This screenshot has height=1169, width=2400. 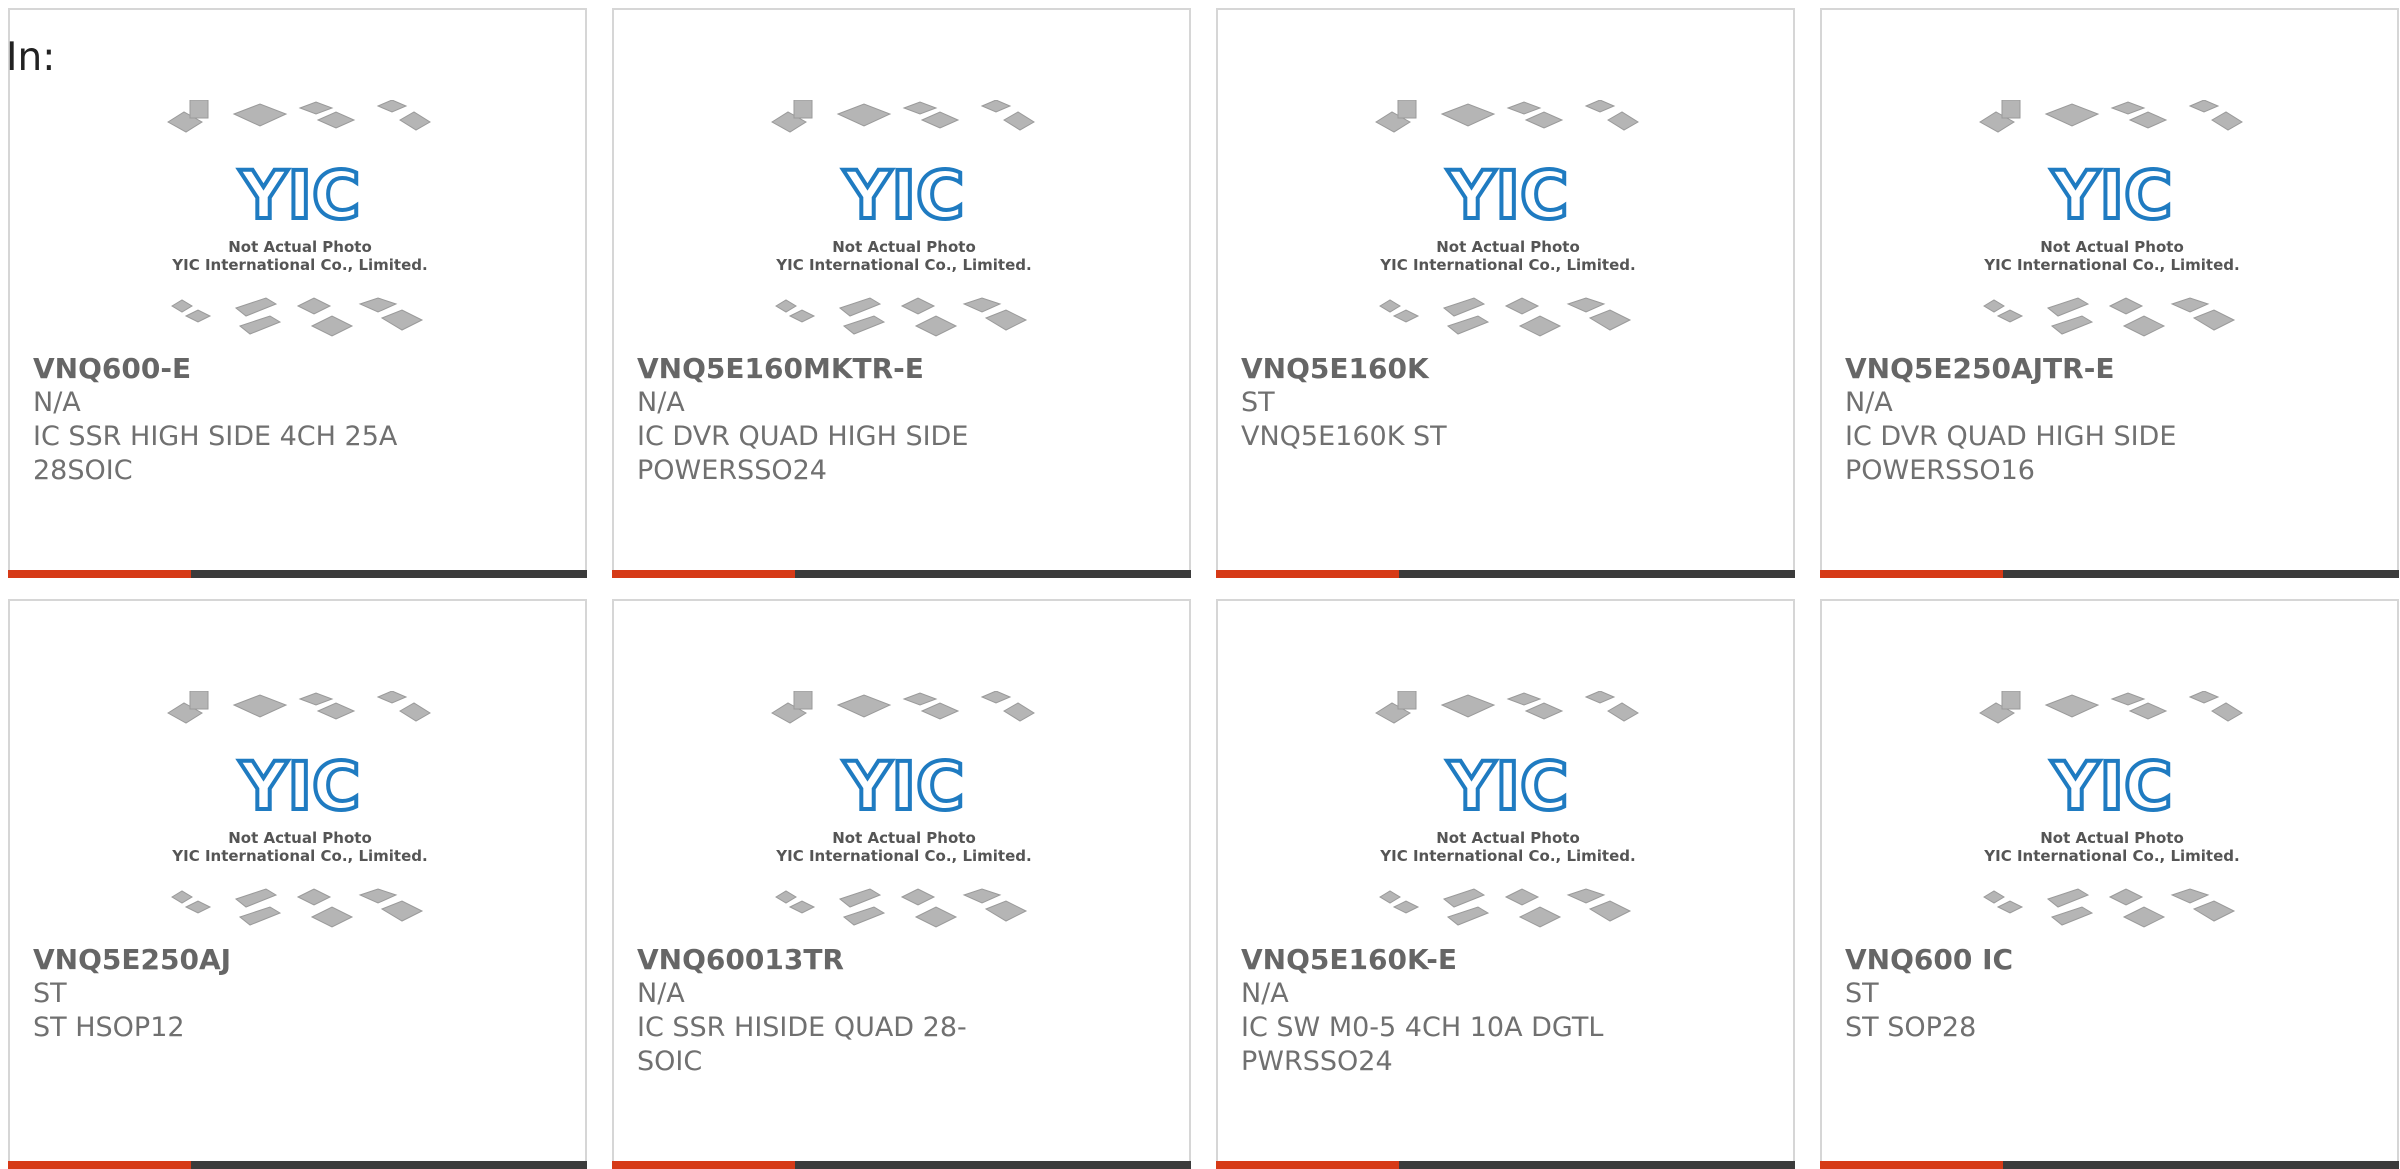 What do you see at coordinates (903, 369) in the screenshot?
I see `part-number: VNQ5E160MKTR-E` at bounding box center [903, 369].